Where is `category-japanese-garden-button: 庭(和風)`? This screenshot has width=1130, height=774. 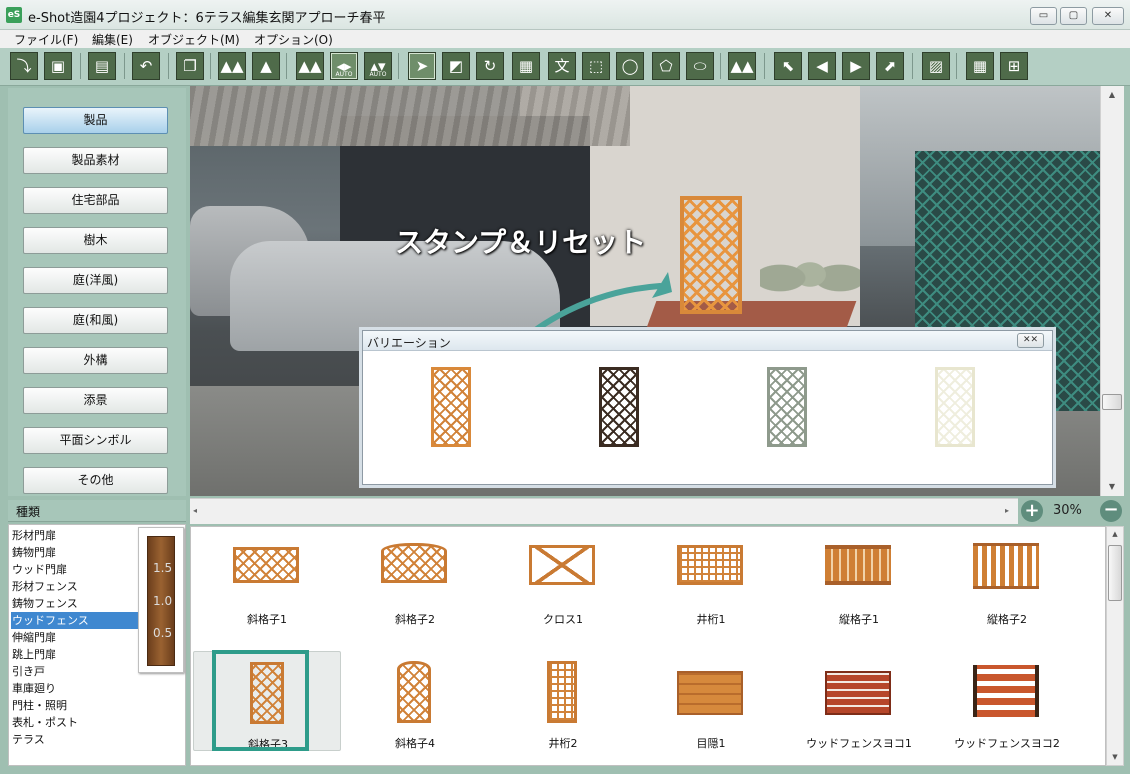
category-japanese-garden-button: 庭(和風) is located at coordinates (95, 320).